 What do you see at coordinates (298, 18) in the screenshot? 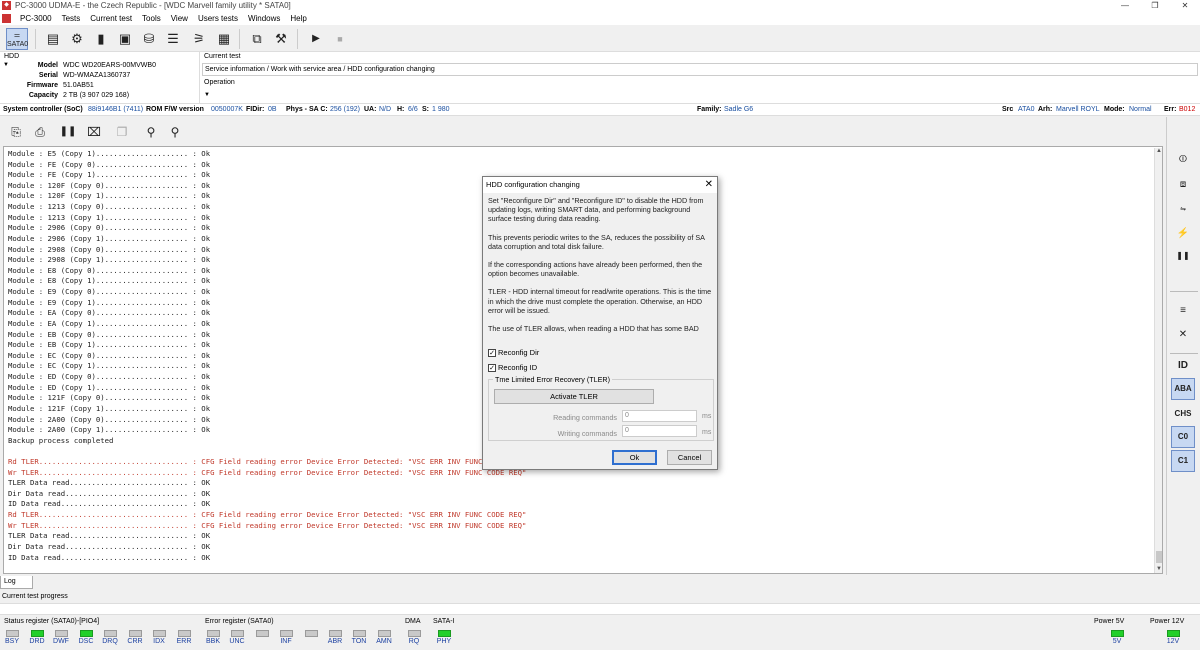
I see `menu-help: Help` at bounding box center [298, 18].